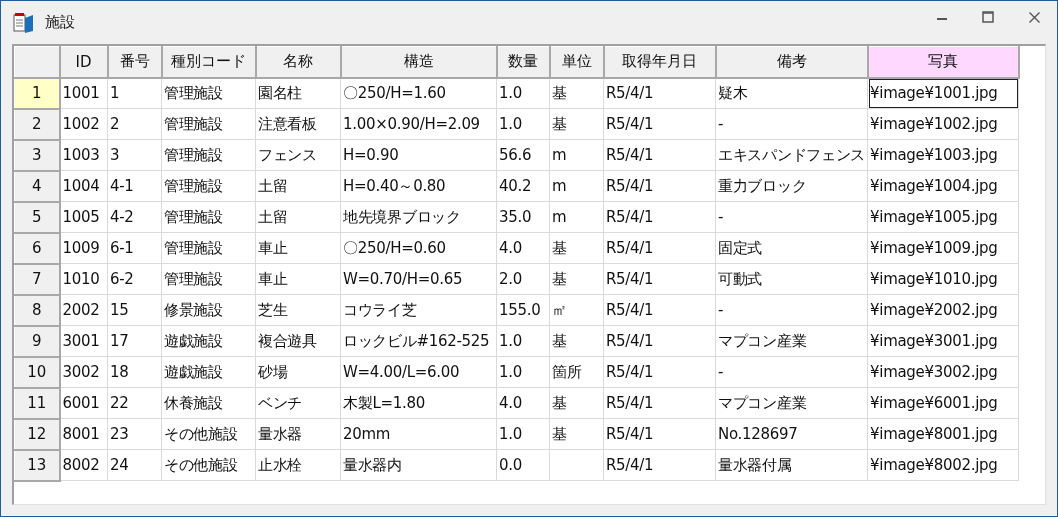 The height and width of the screenshot is (517, 1058). I want to click on table-cell: 24, so click(134, 465).